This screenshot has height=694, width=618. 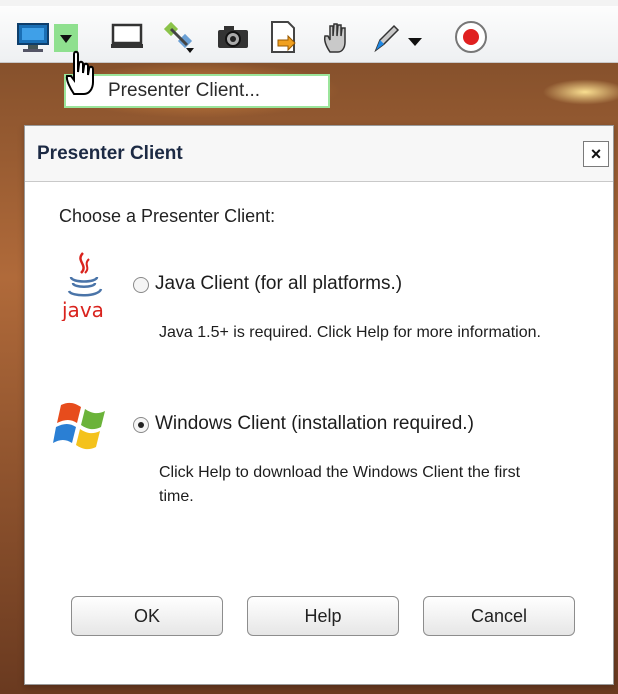 I want to click on close-button: ×, so click(x=596, y=154).